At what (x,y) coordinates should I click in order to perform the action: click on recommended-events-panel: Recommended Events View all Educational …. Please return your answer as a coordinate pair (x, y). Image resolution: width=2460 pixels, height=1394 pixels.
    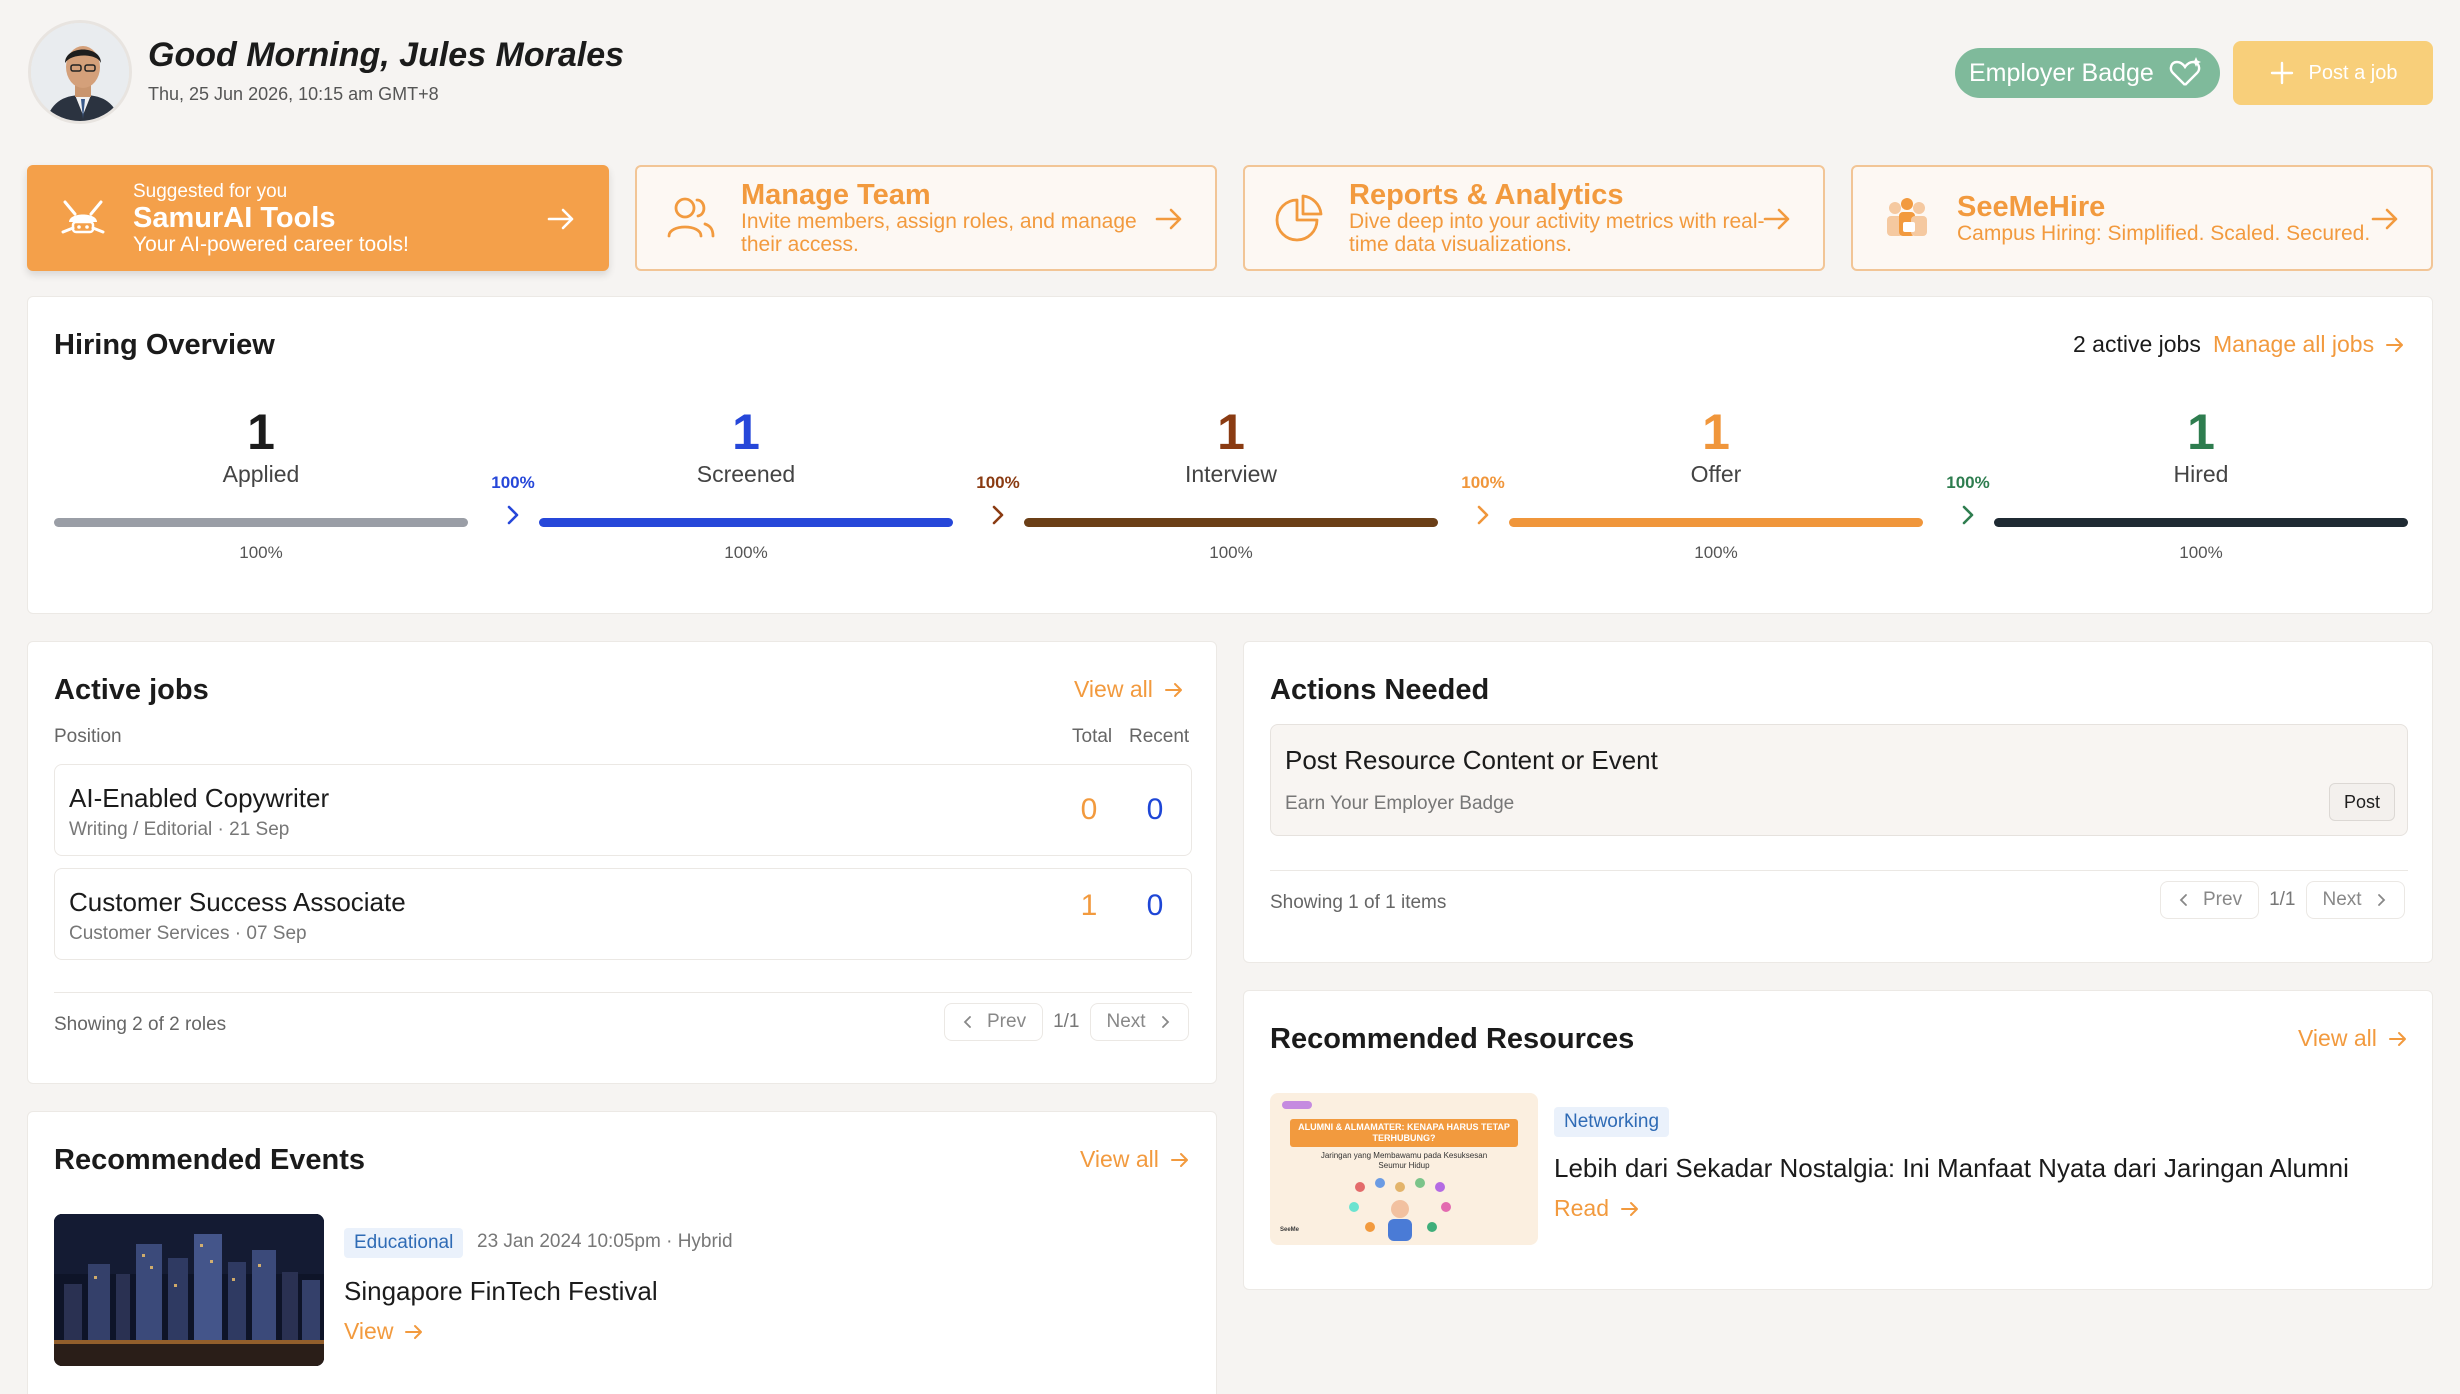
    Looking at the image, I should click on (622, 1252).